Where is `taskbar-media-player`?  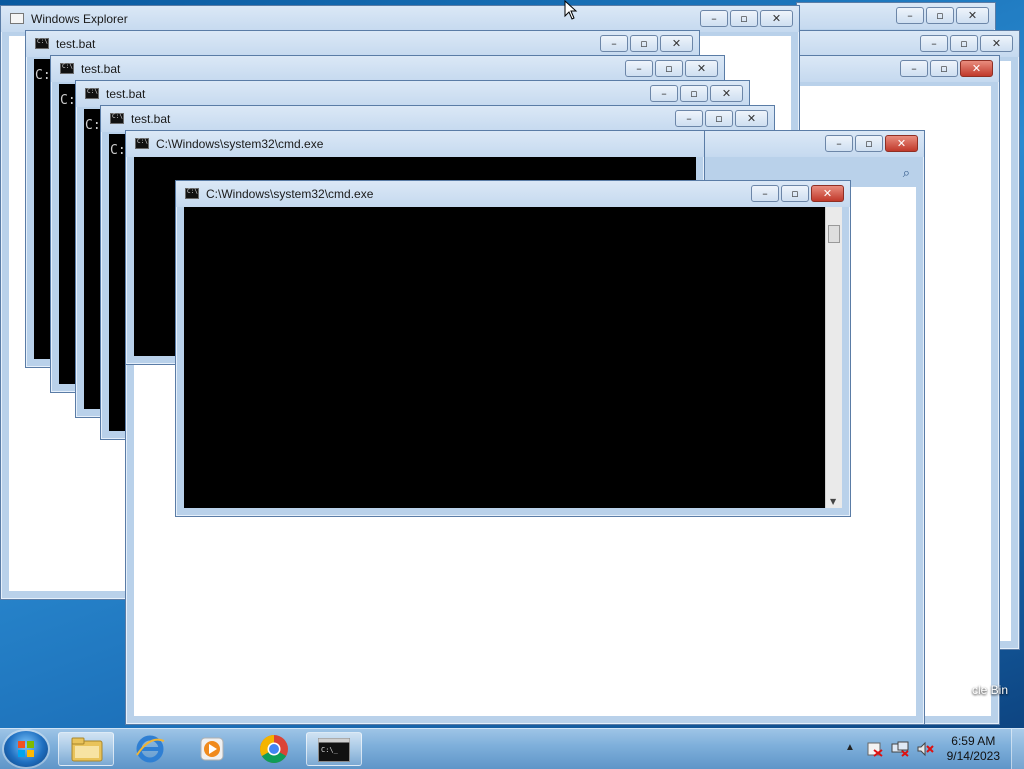 taskbar-media-player is located at coordinates (212, 749).